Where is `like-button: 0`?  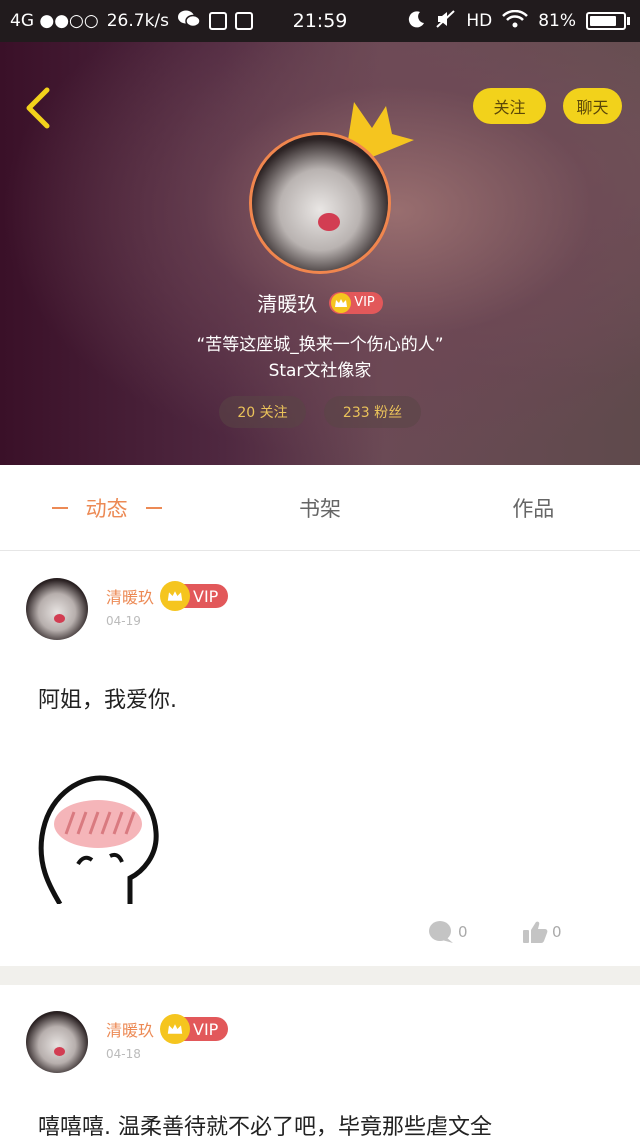
like-button: 0 is located at coordinates (542, 932).